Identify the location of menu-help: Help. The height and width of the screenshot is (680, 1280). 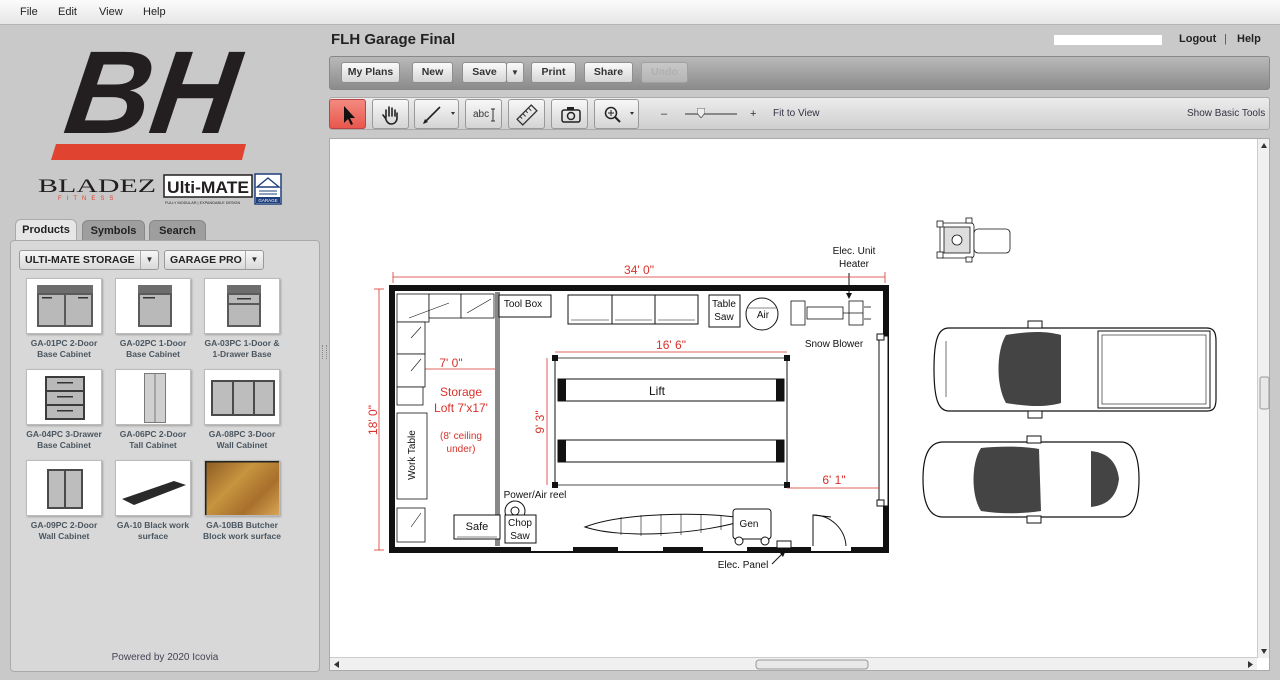
(154, 12).